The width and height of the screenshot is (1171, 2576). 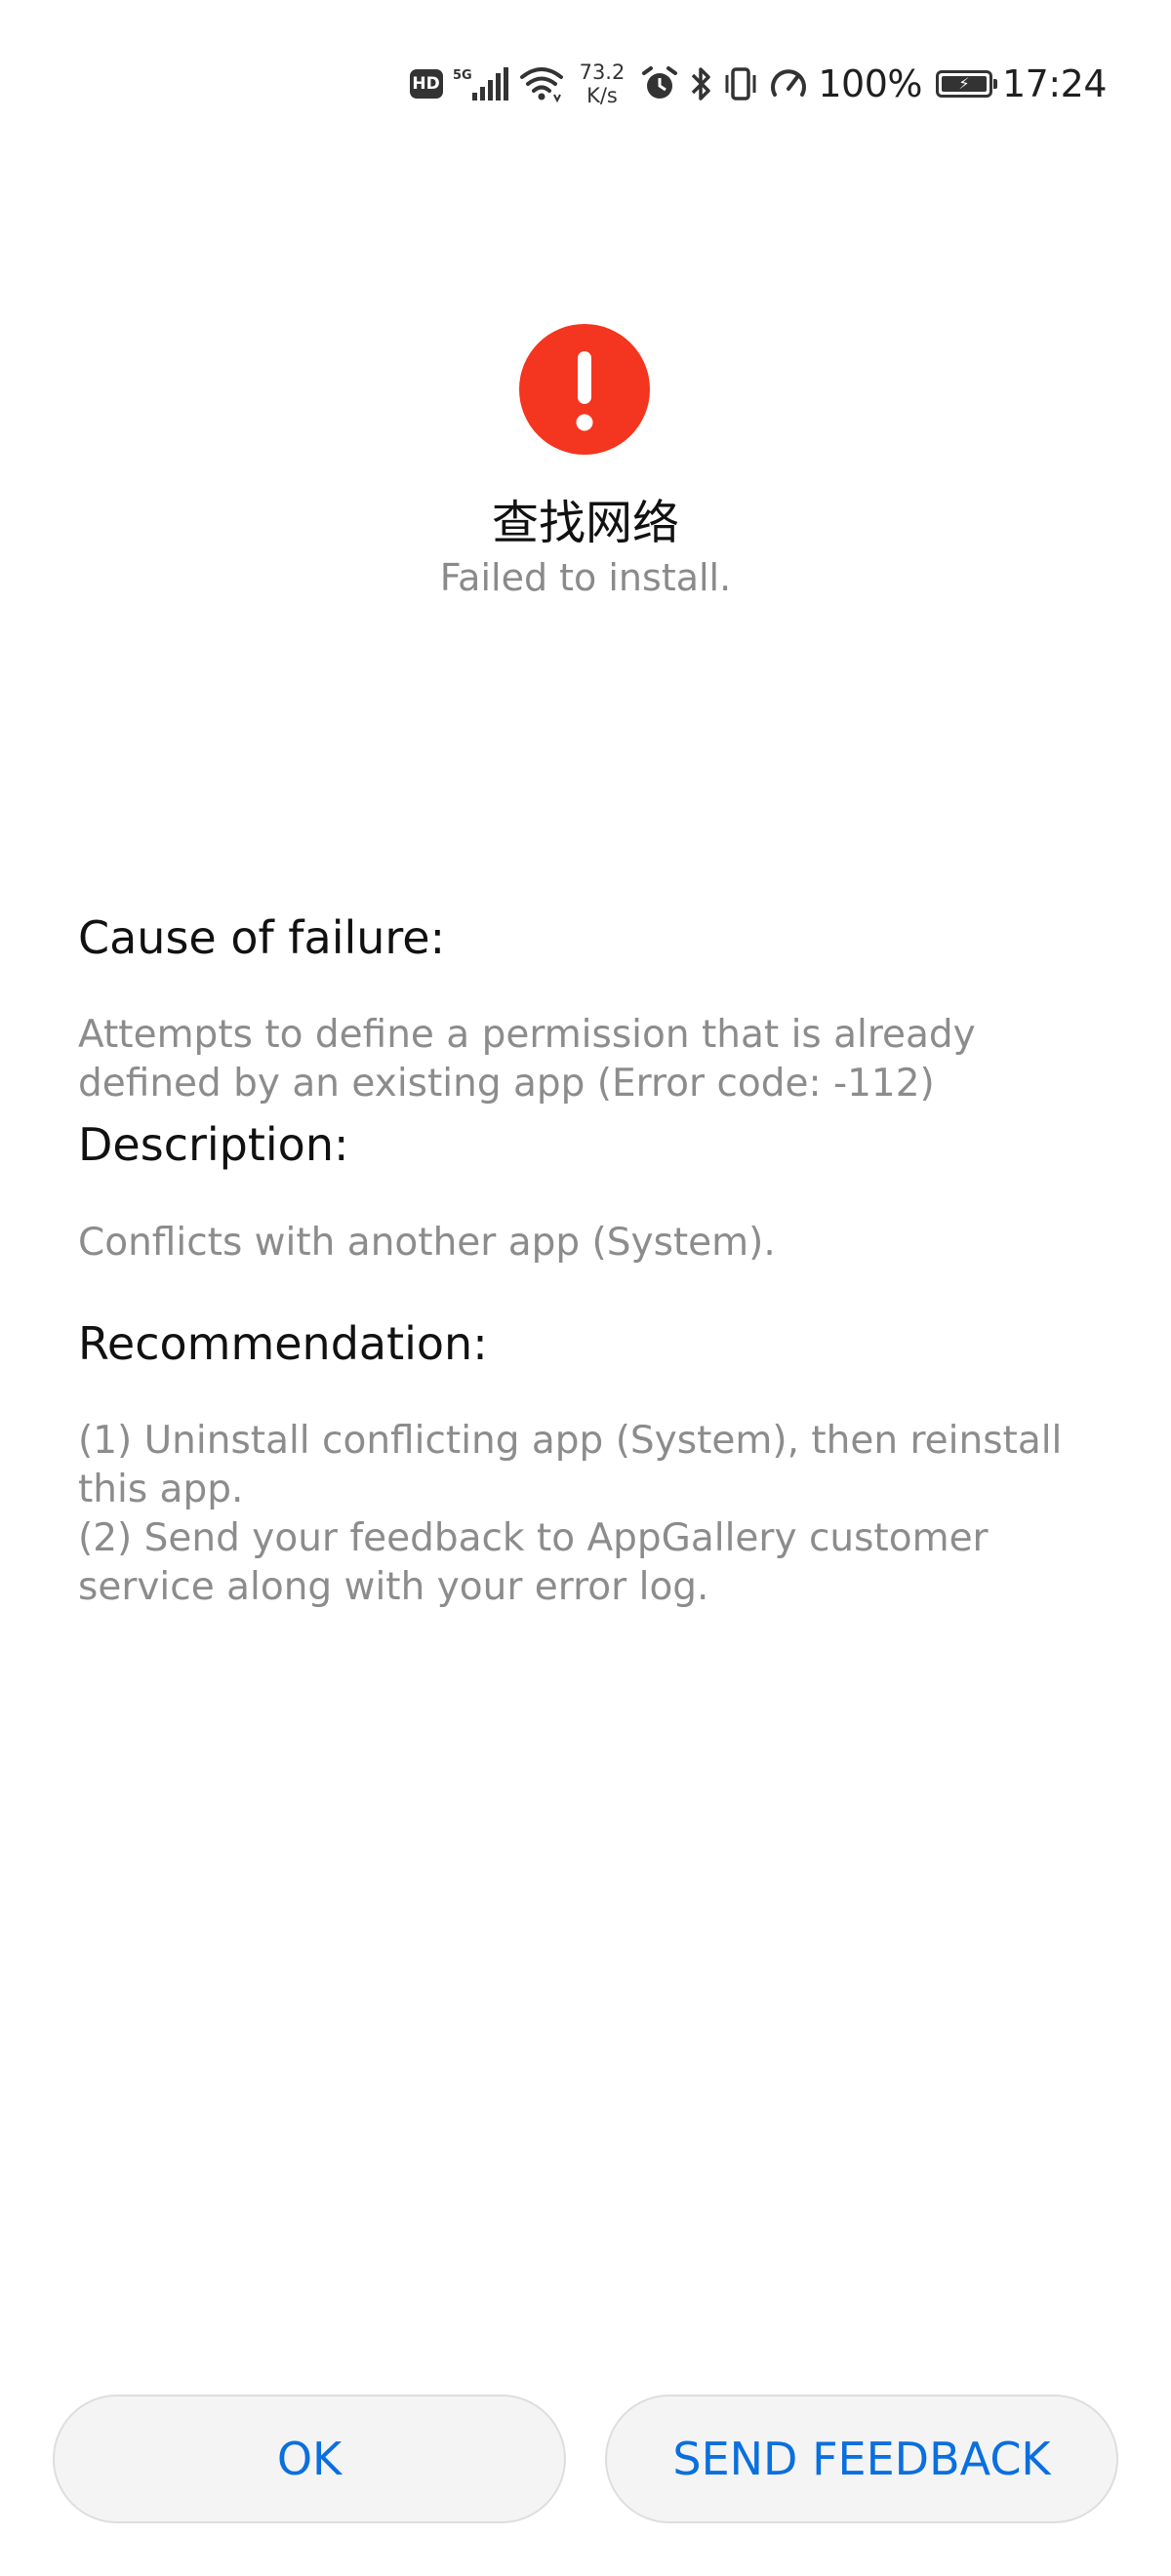 What do you see at coordinates (870, 83) in the screenshot?
I see `battery-percent: 100%` at bounding box center [870, 83].